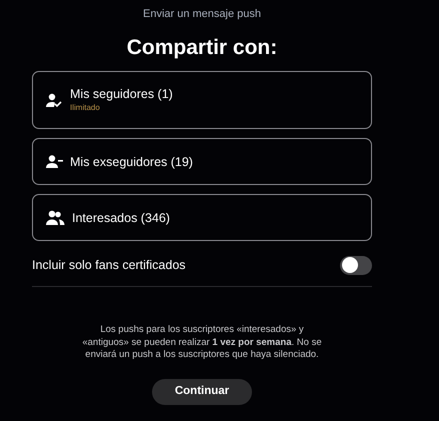 The image size is (439, 421). What do you see at coordinates (202, 217) in the screenshot?
I see `option-card: Interesados (346)` at bounding box center [202, 217].